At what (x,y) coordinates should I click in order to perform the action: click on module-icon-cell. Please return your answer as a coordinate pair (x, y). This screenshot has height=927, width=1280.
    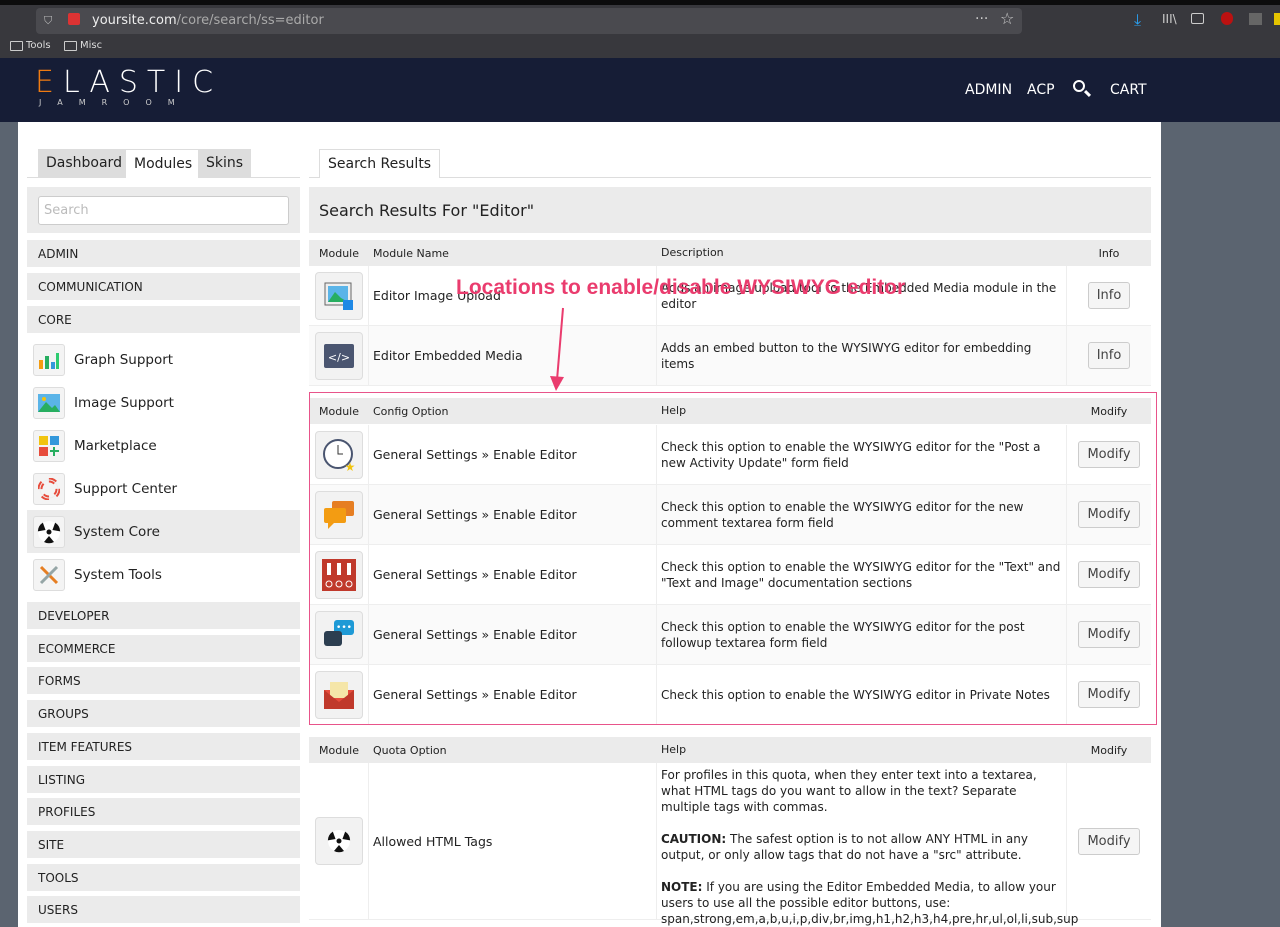
    Looking at the image, I should click on (339, 295).